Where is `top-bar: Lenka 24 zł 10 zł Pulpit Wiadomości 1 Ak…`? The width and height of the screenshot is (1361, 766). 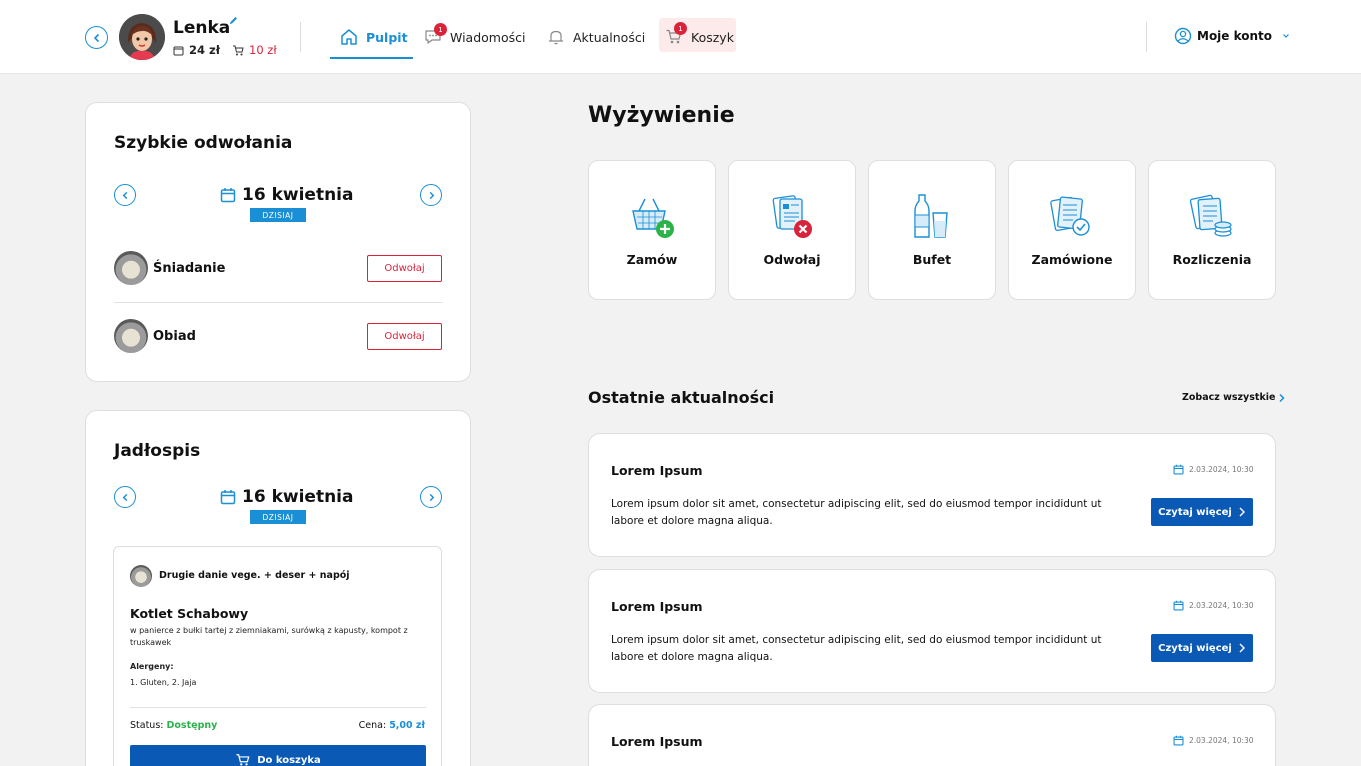
top-bar: Lenka 24 zł 10 zł Pulpit Wiadomości 1 Ak… is located at coordinates (680, 37).